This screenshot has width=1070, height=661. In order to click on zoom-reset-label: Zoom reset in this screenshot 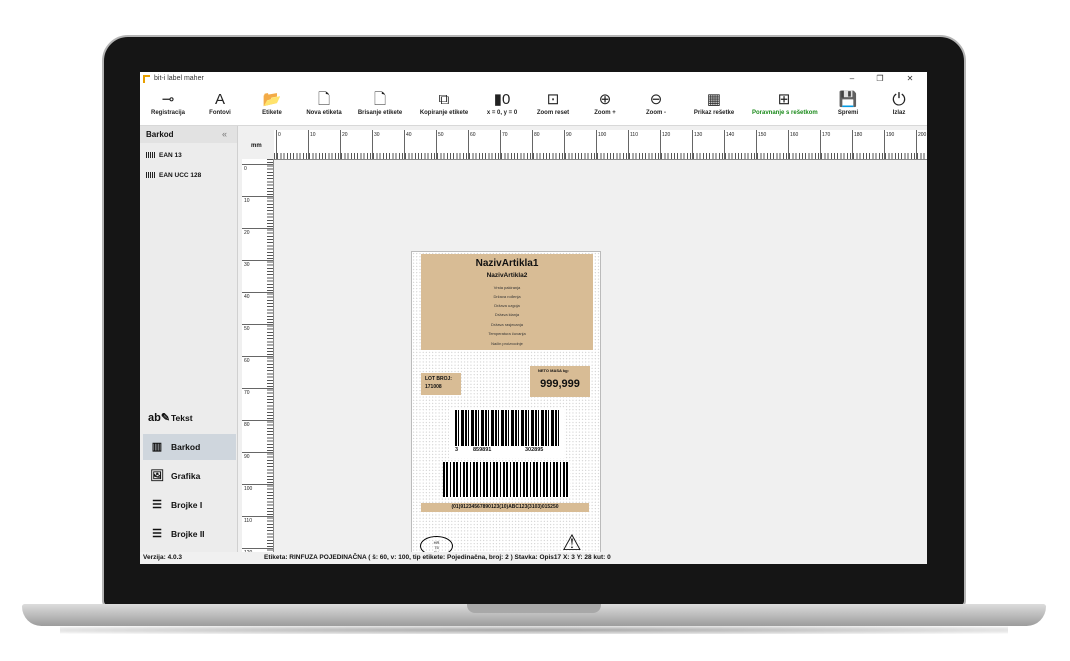, I will do `click(553, 113)`.